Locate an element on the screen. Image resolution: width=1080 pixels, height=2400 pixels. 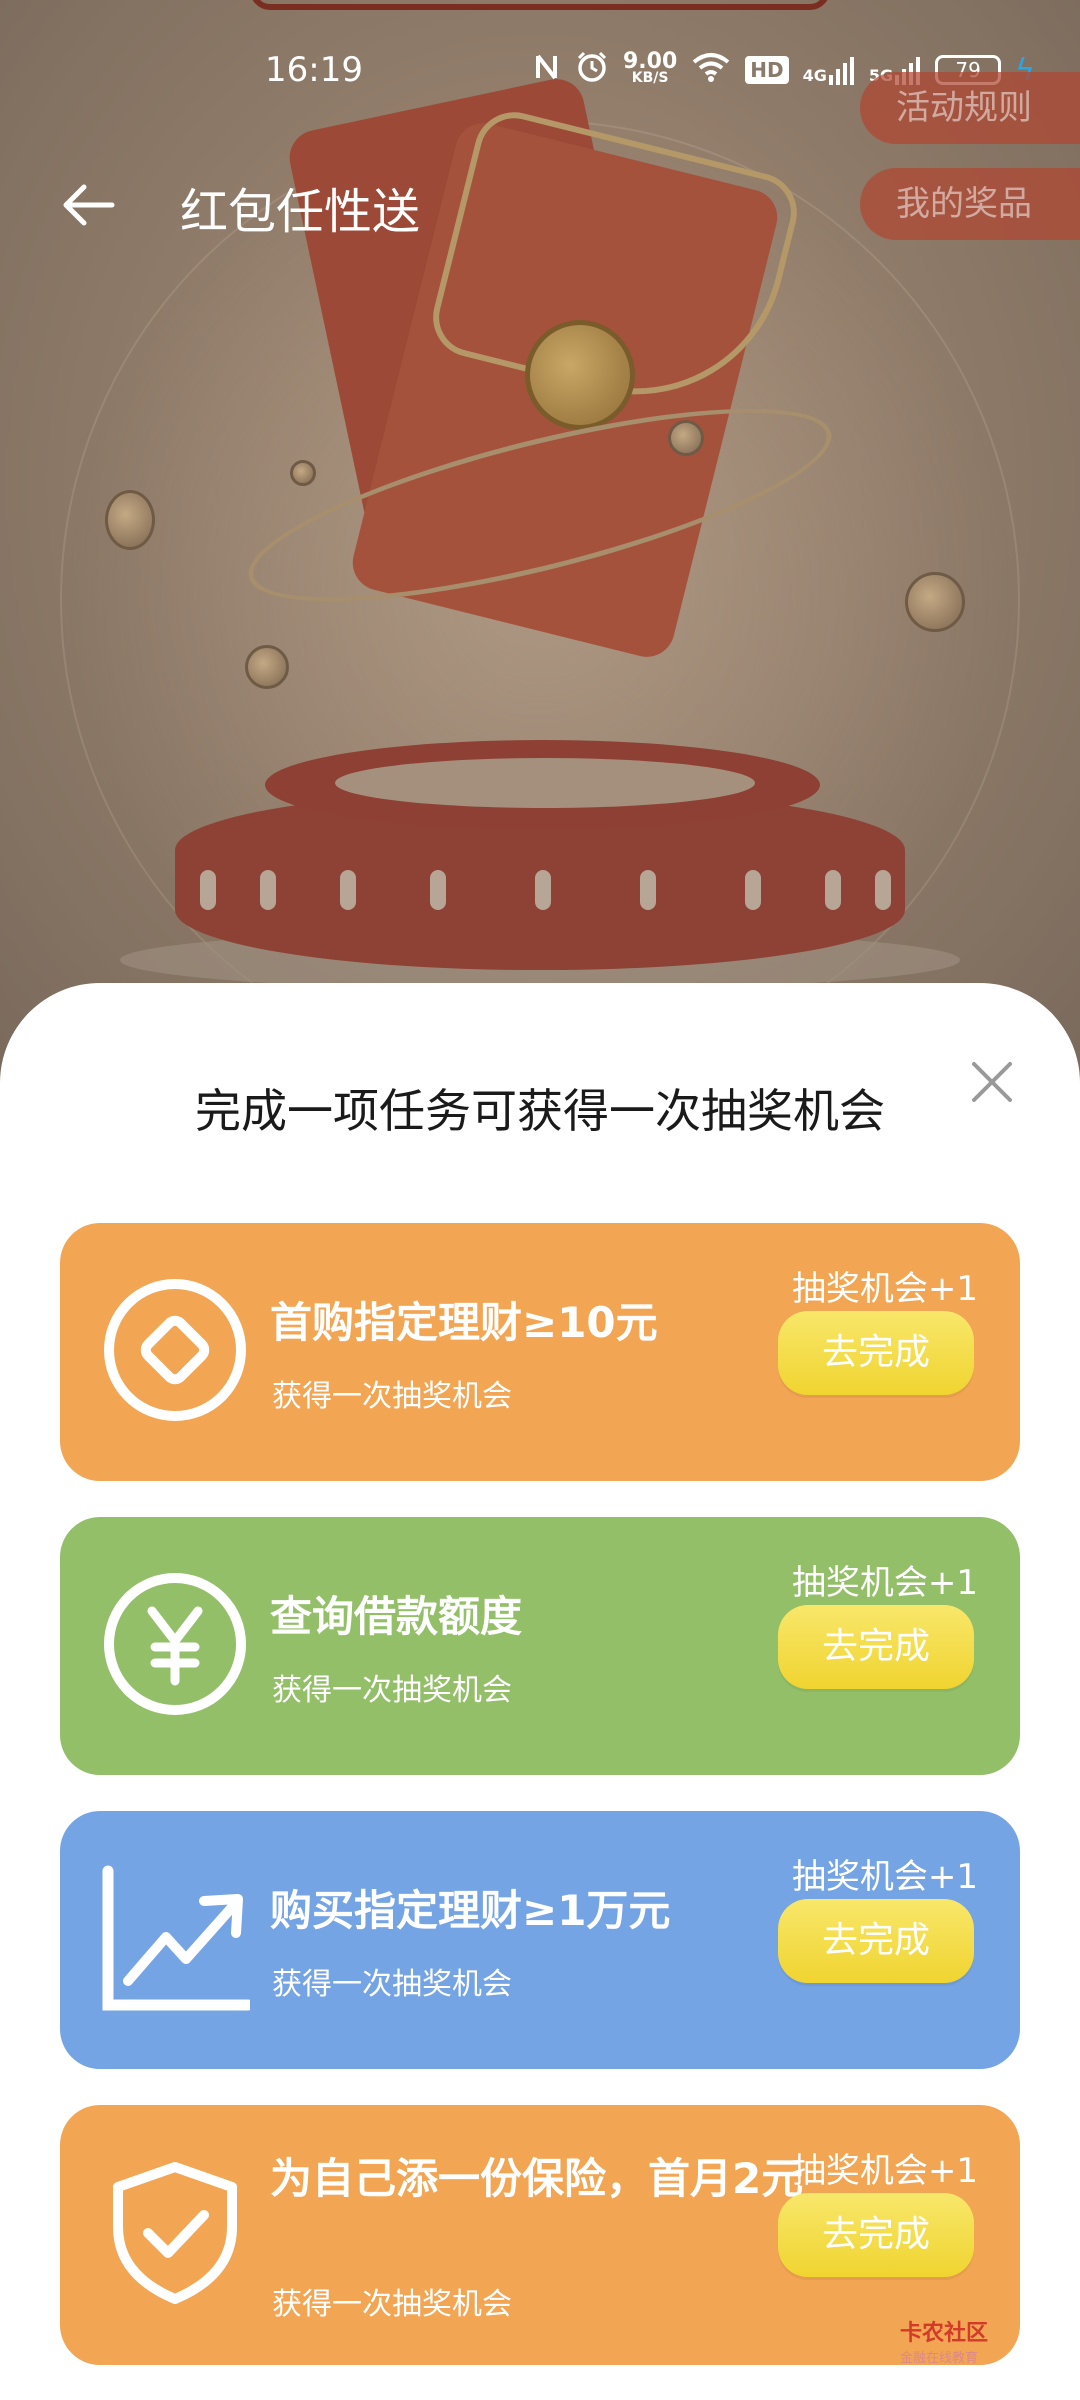
envelope-seal-coin is located at coordinates (580, 375).